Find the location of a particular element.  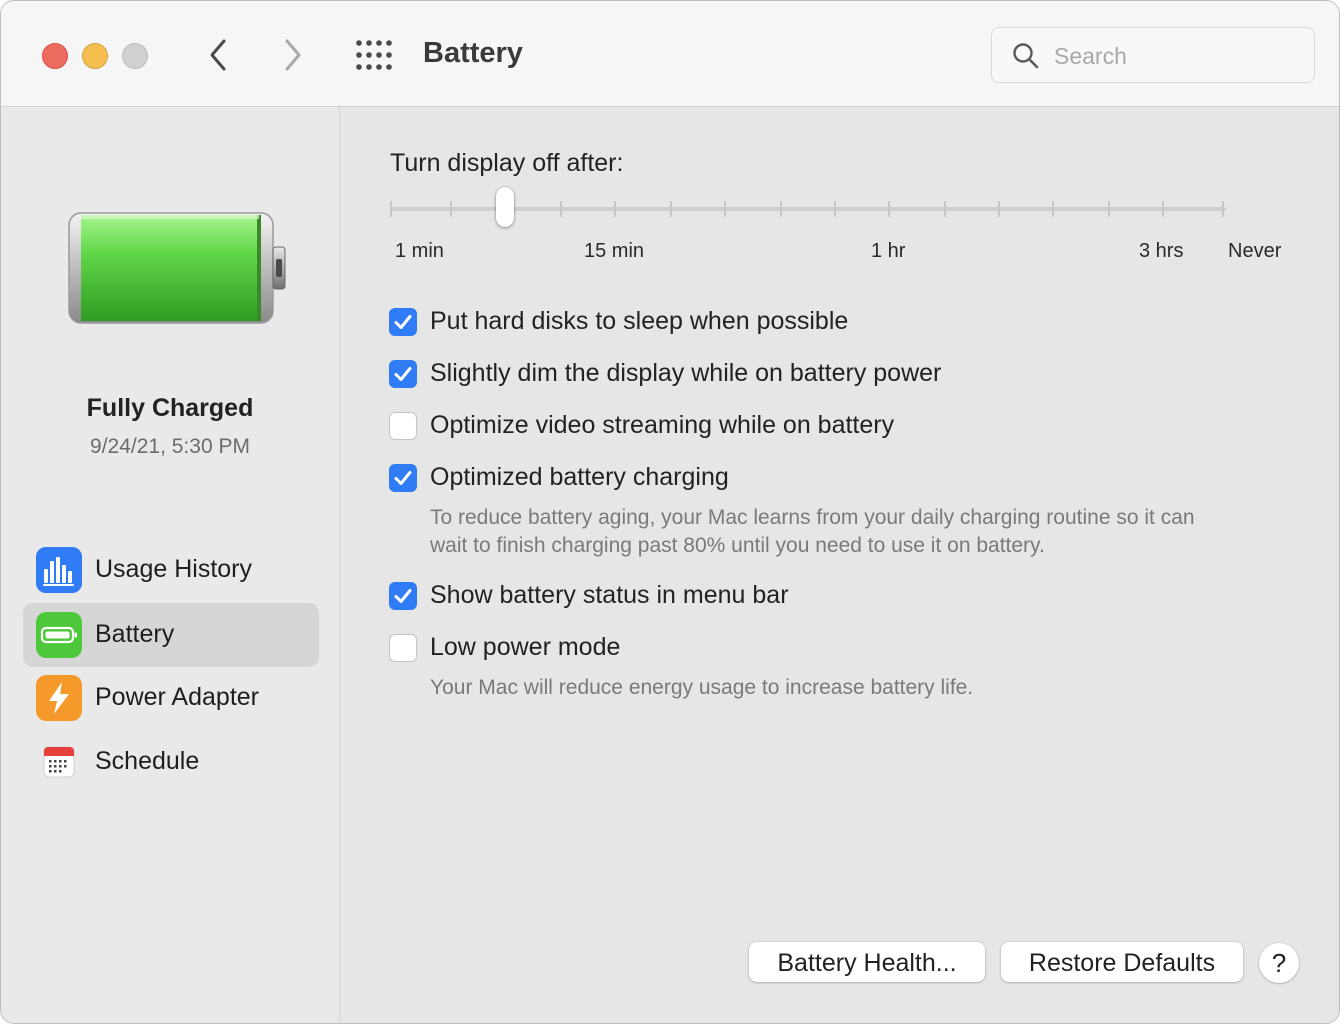

zoom-window-button is located at coordinates (135, 56).